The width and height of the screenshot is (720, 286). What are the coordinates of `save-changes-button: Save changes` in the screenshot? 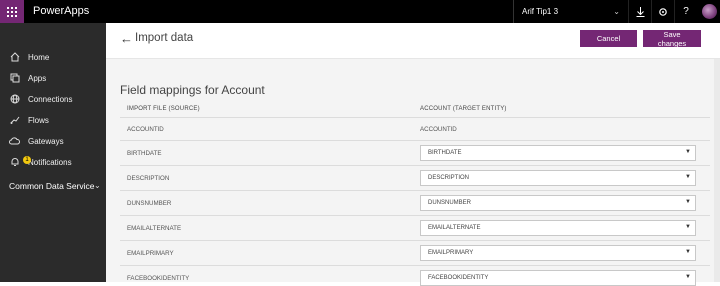 It's located at (672, 39).